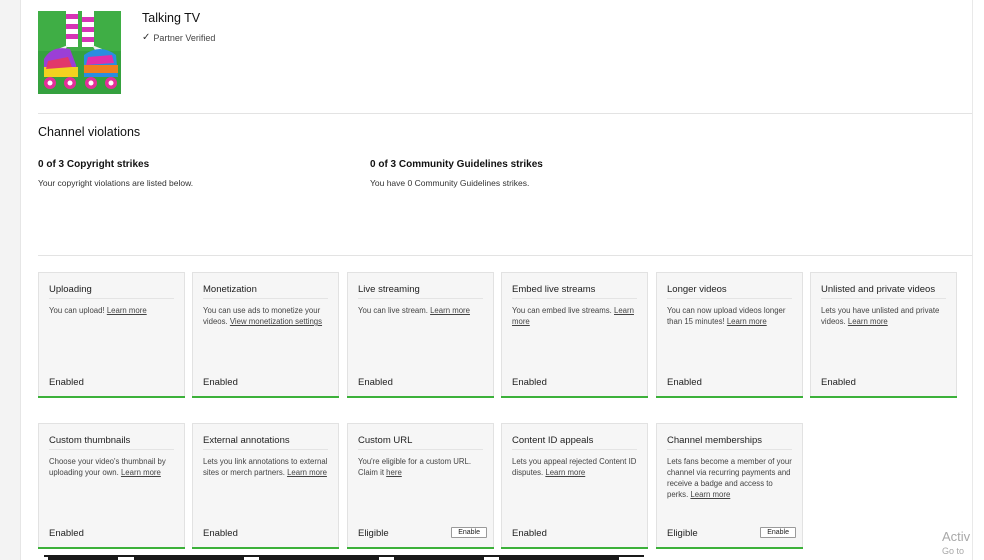 This screenshot has width=984, height=560. What do you see at coordinates (184, 37) in the screenshot?
I see `verified-label: Partner Verified` at bounding box center [184, 37].